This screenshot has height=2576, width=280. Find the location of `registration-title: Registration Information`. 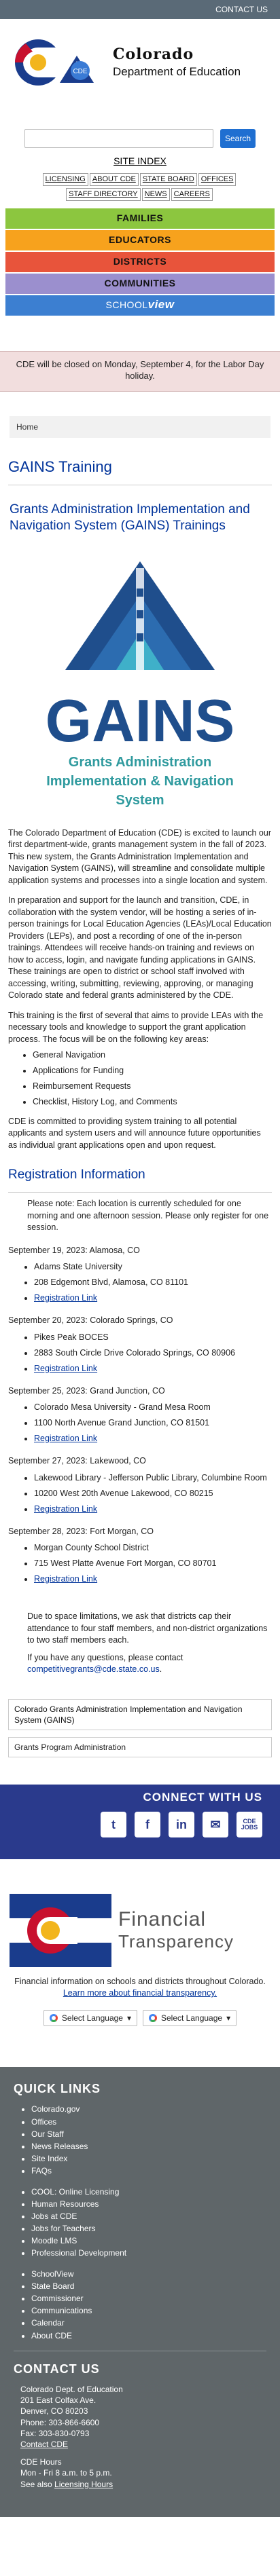

registration-title: Registration Information is located at coordinates (76, 1175).